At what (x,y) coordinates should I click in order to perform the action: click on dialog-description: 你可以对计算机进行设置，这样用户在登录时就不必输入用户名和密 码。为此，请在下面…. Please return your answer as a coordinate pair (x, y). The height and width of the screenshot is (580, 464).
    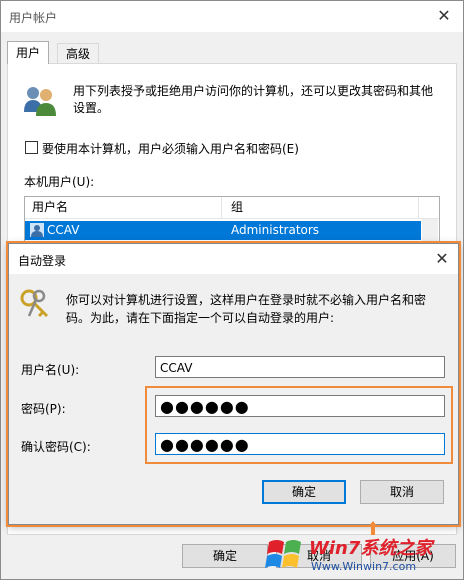
    Looking at the image, I should click on (256, 309).